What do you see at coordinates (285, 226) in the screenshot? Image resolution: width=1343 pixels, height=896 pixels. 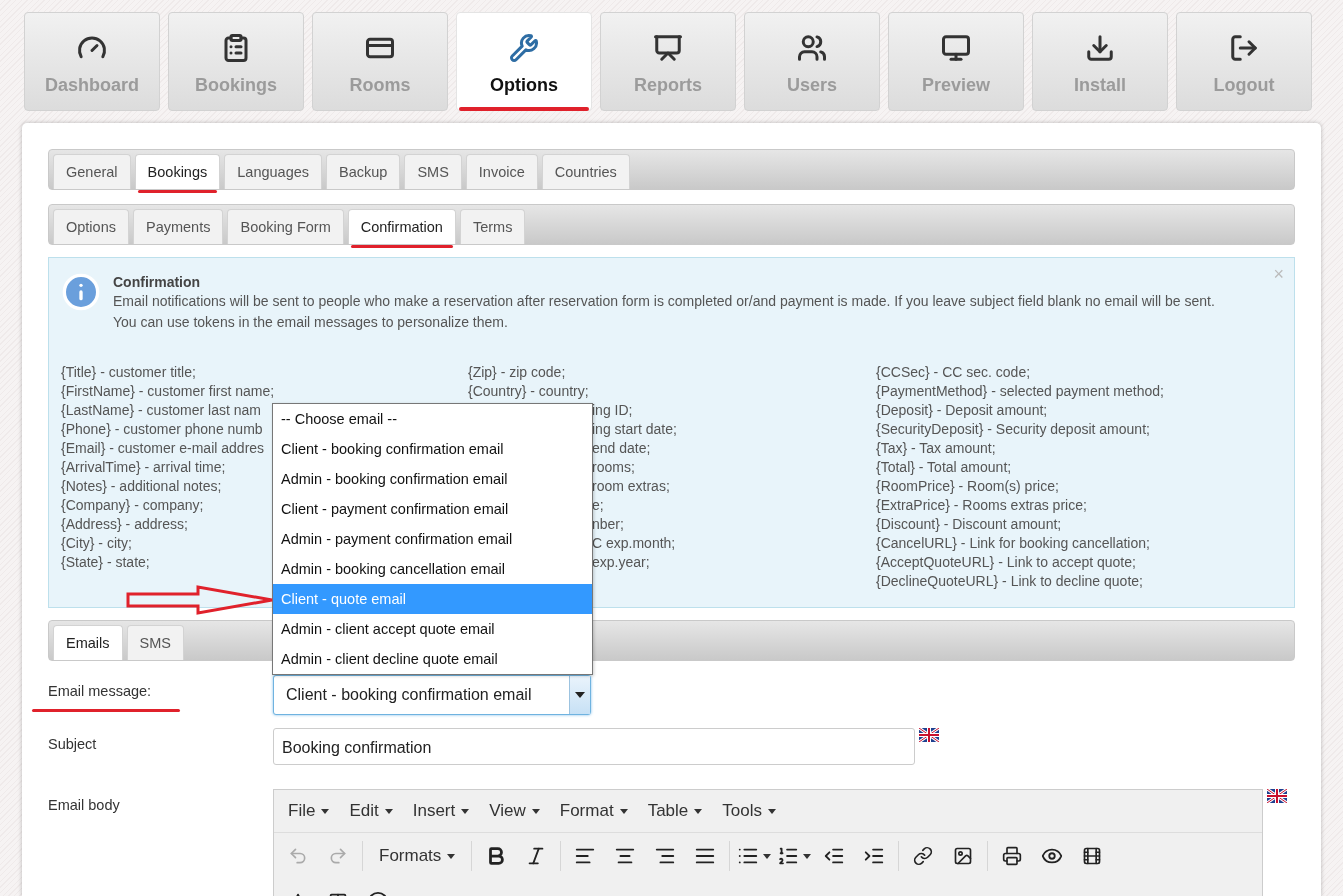 I see `tab: Booking Form` at bounding box center [285, 226].